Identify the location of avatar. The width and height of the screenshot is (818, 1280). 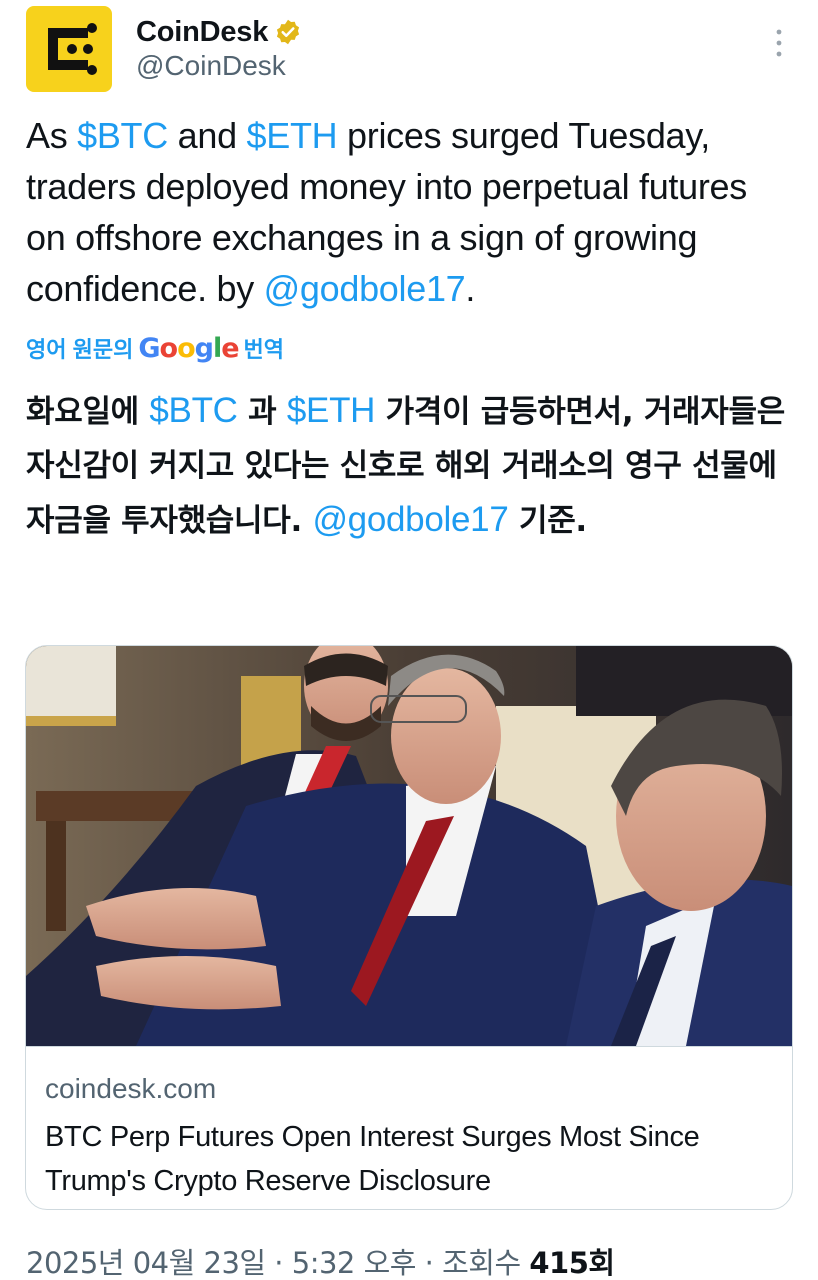
(69, 49).